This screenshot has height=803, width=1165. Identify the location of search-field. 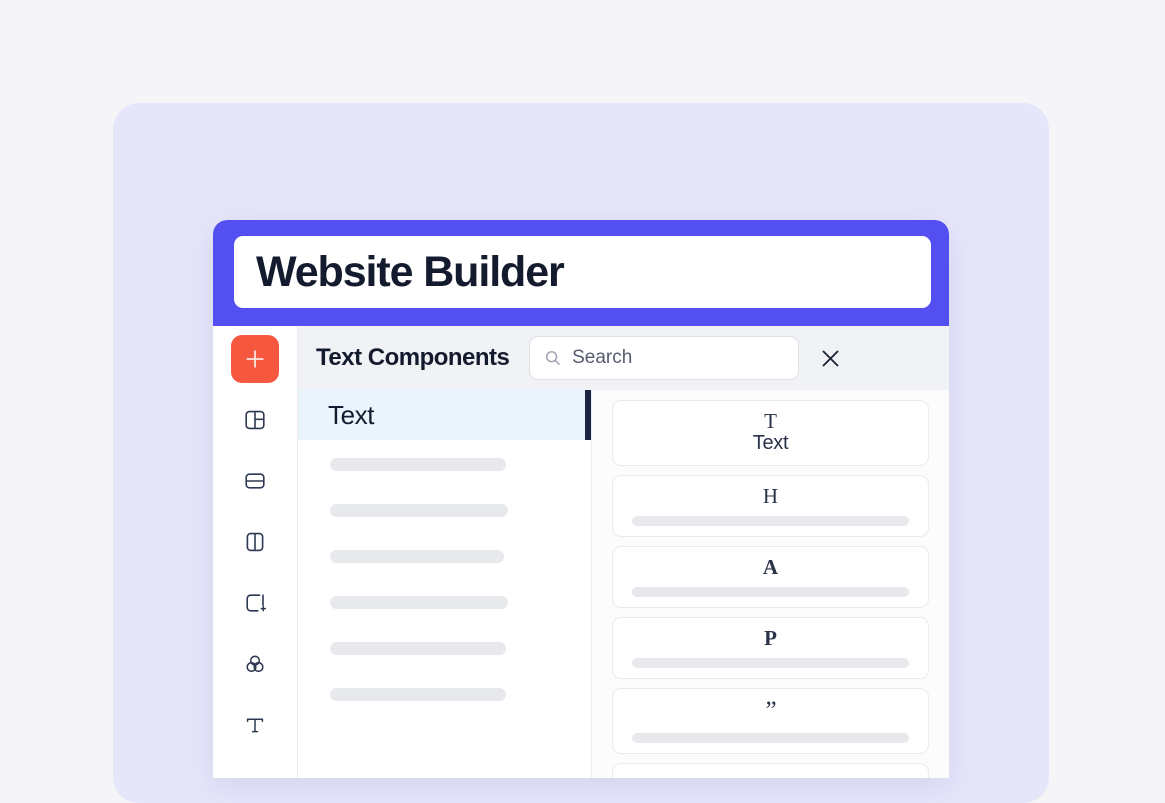
(664, 358).